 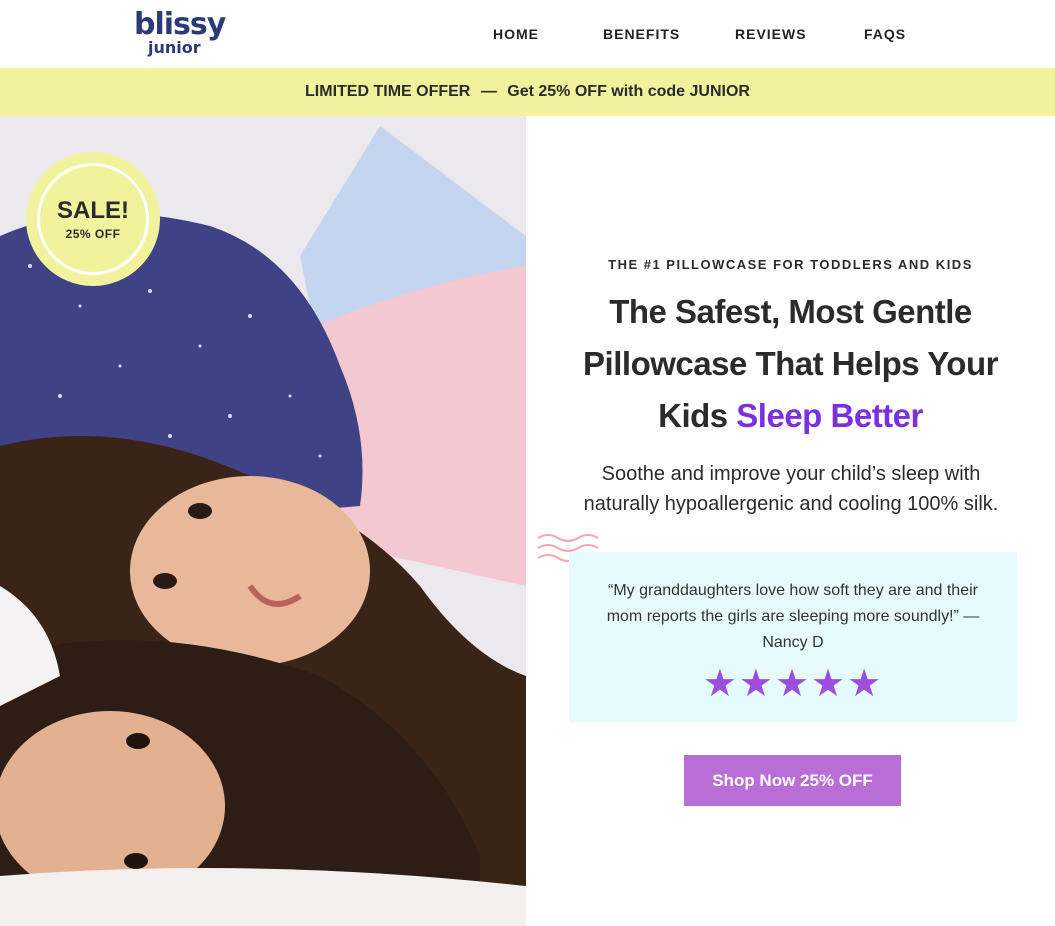 I want to click on brand-logo: blissy junior, so click(x=184, y=35).